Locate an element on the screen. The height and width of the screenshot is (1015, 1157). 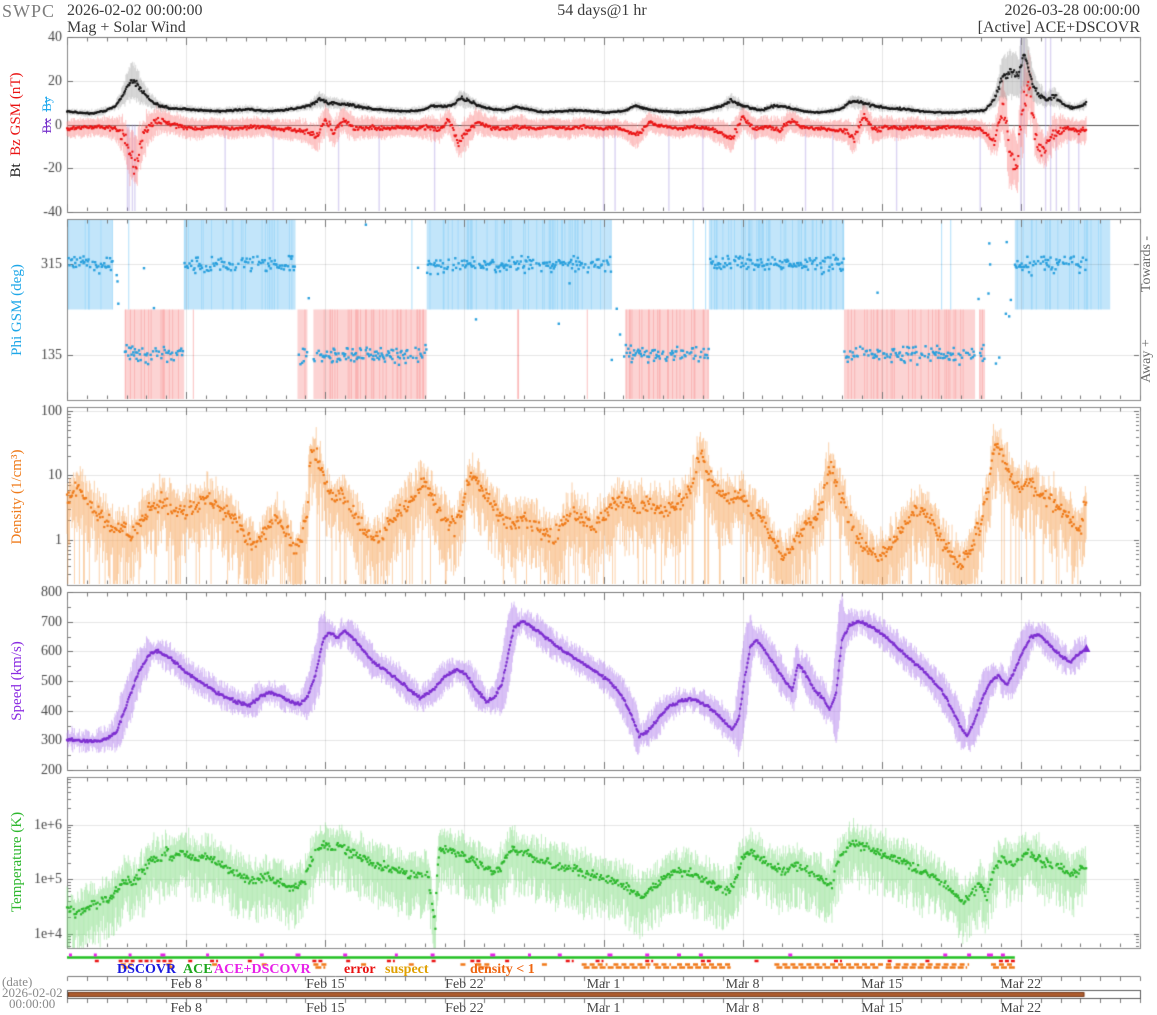
date-tick-label: Mar 22 is located at coordinates (1021, 1008).